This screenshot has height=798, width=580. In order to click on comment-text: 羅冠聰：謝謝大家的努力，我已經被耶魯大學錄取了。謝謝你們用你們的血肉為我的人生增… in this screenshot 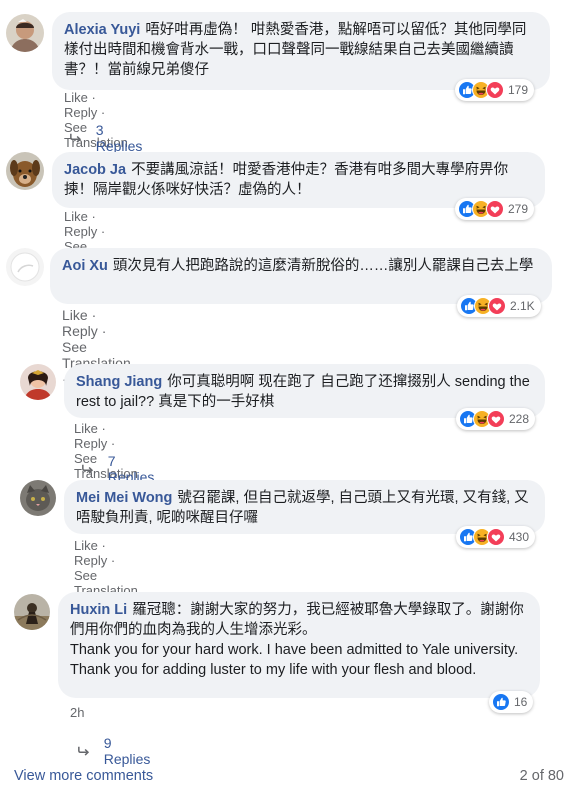, I will do `click(297, 620)`.